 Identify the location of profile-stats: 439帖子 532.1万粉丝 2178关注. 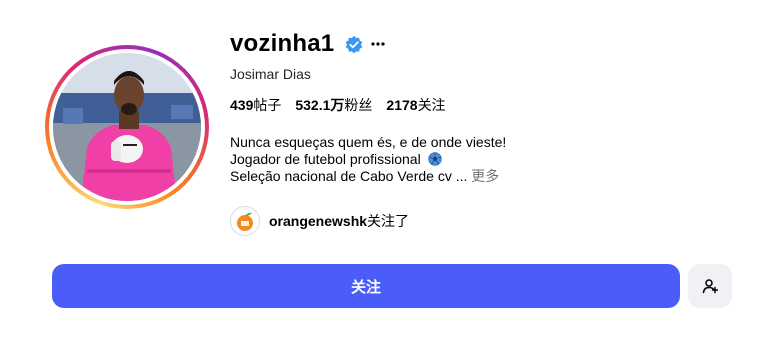
(338, 105).